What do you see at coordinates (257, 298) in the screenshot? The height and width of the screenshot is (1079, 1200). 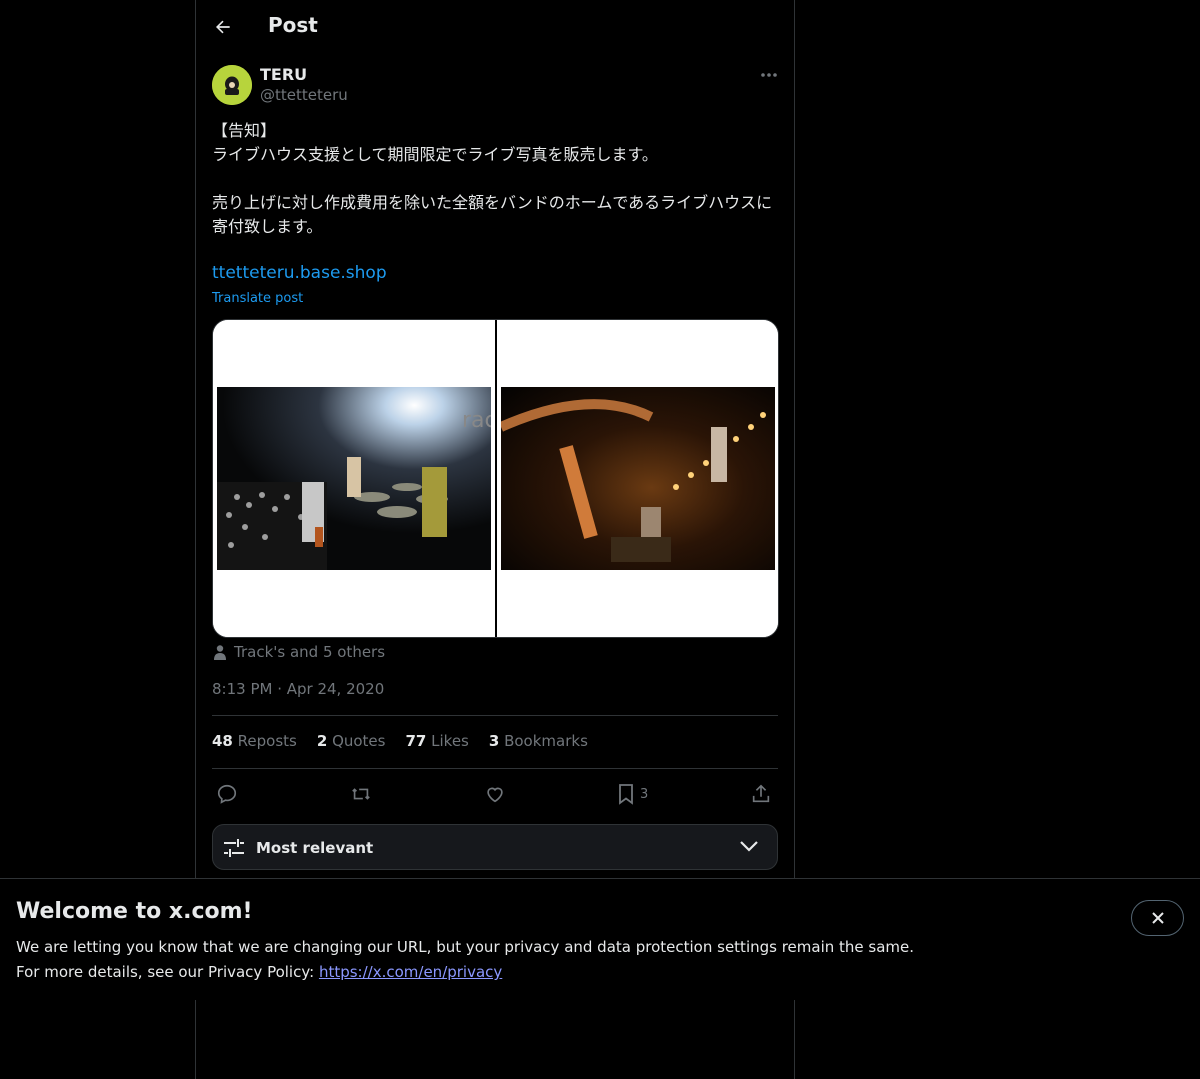 I see `translate-post-link: Translate post` at bounding box center [257, 298].